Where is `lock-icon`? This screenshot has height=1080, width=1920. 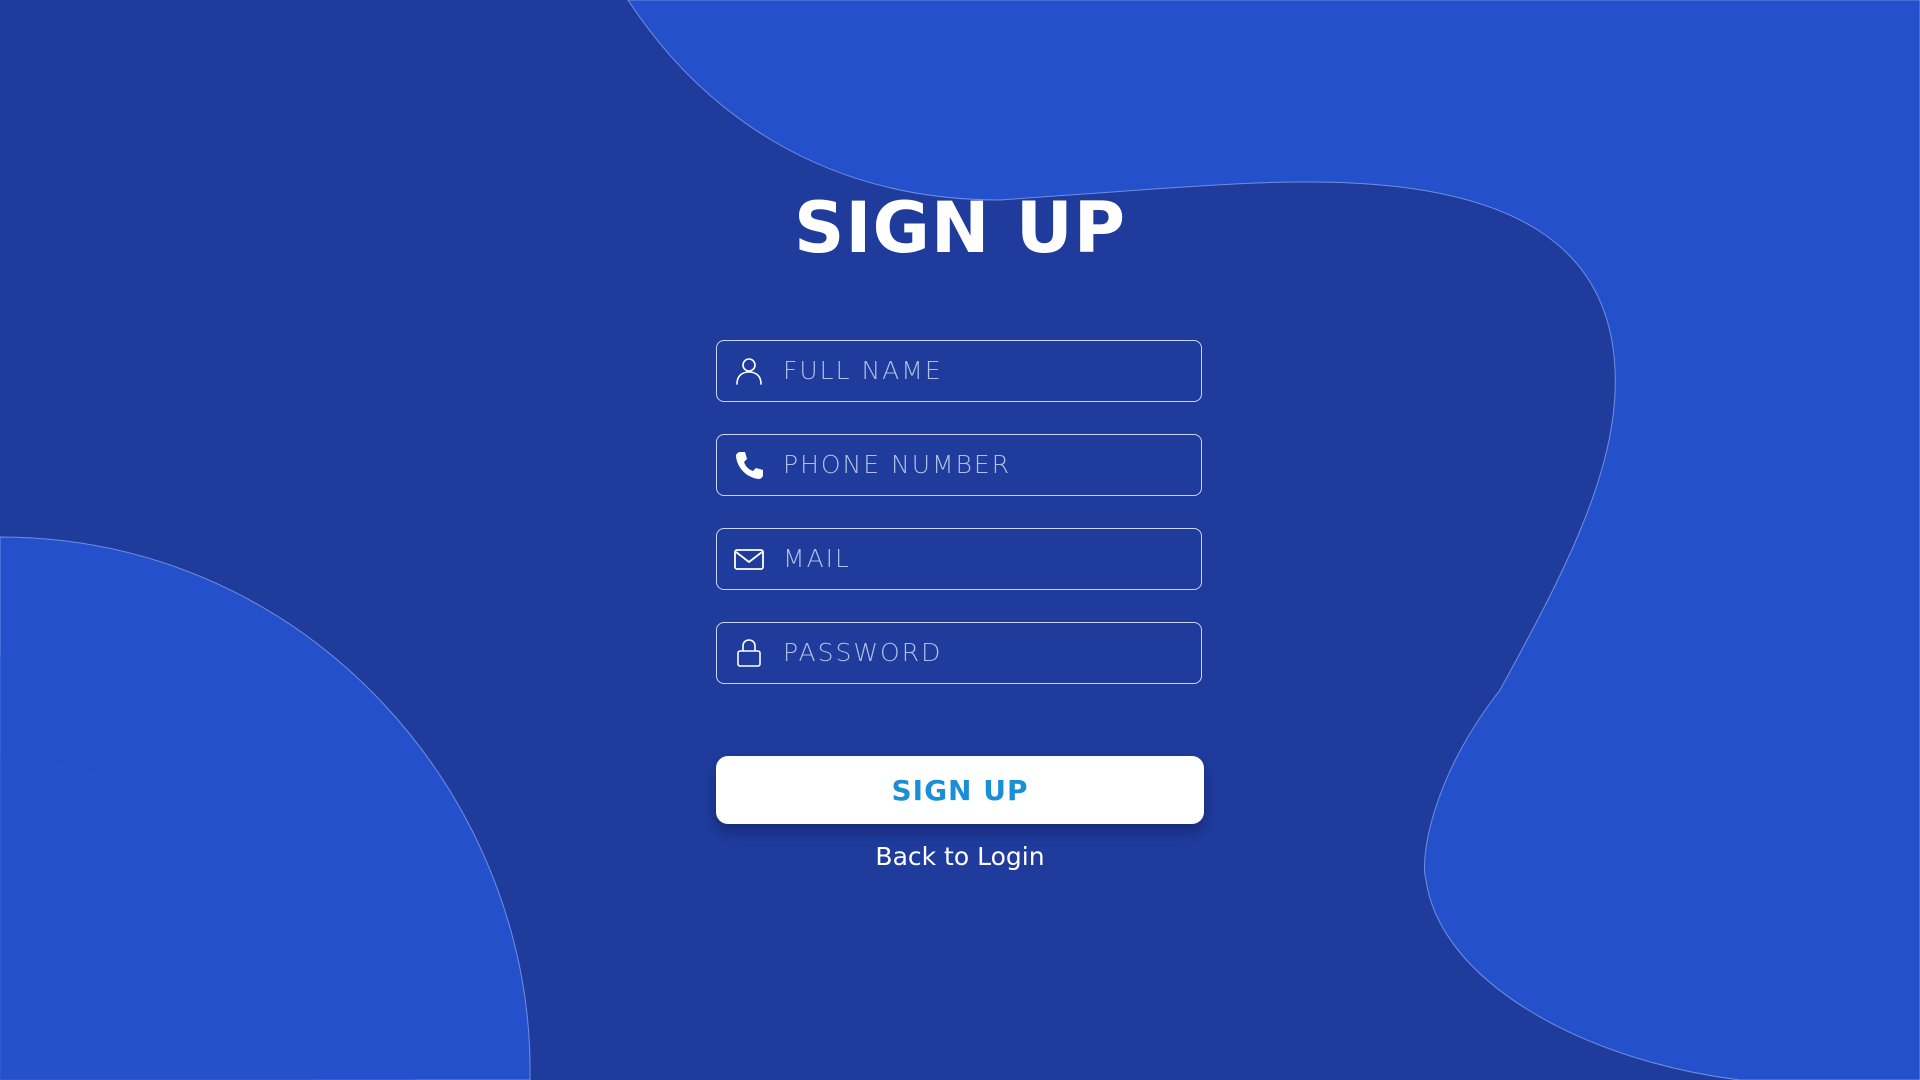 lock-icon is located at coordinates (749, 653).